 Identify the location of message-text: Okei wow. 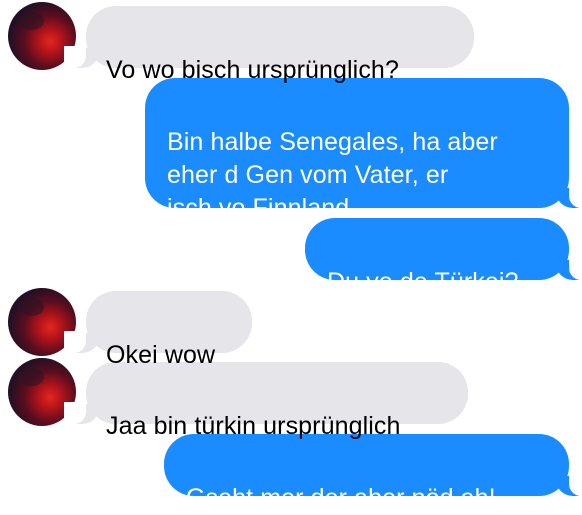
(161, 355).